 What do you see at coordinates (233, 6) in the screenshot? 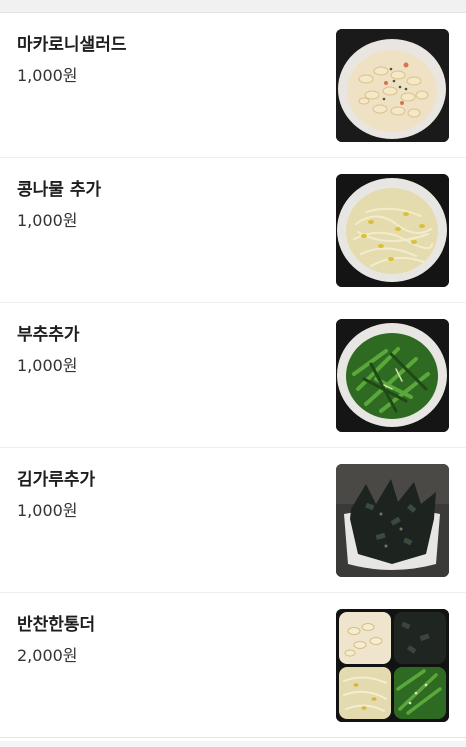
I see `top-divider-bar` at bounding box center [233, 6].